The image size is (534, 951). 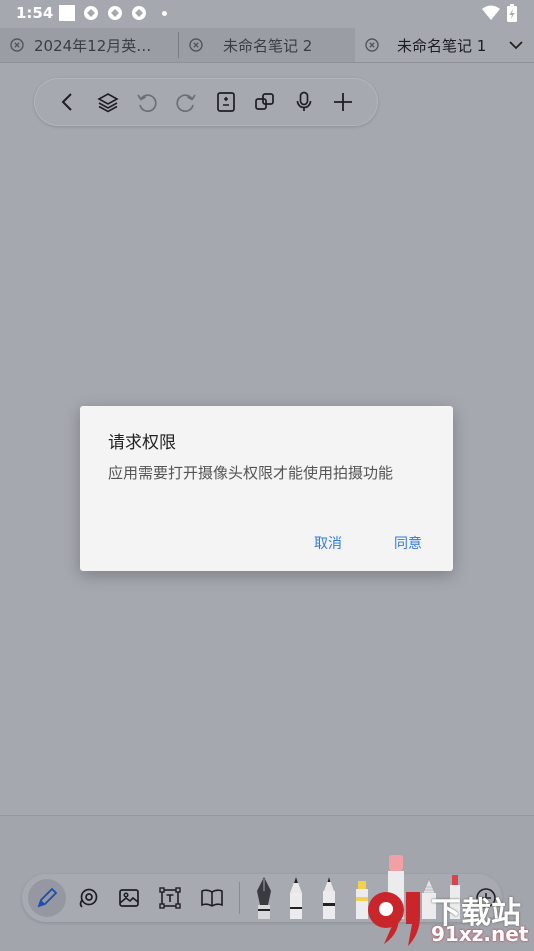 I want to click on copy-icon, so click(x=265, y=102).